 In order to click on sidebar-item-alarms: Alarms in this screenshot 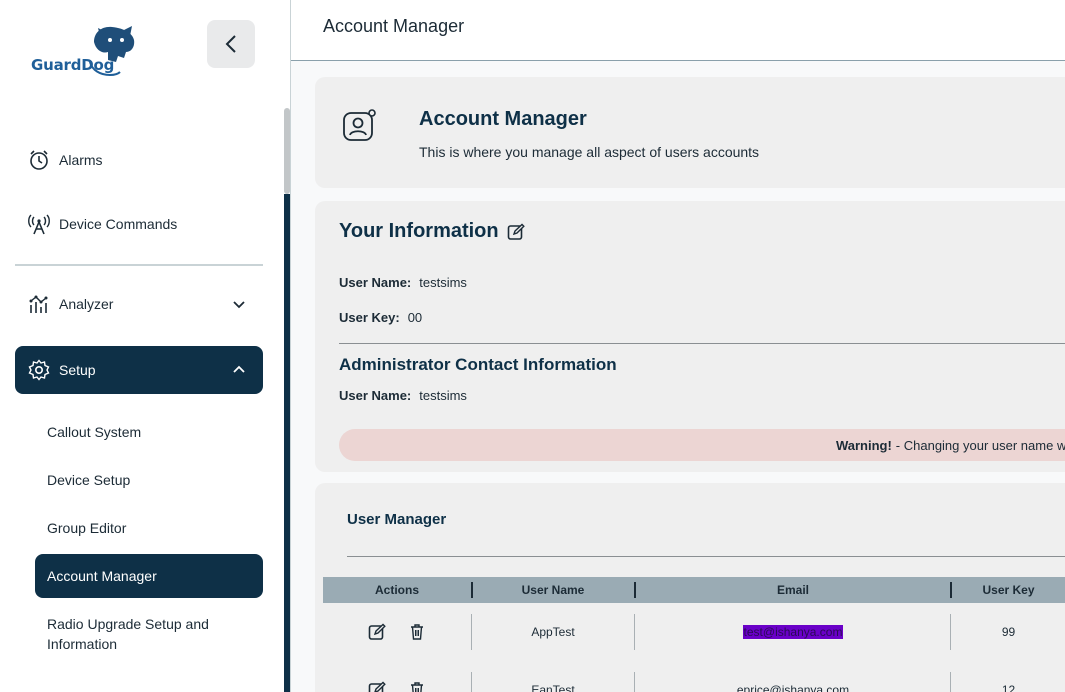, I will do `click(139, 160)`.